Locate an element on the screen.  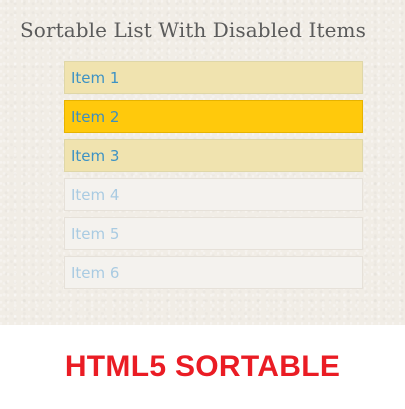
html5-sortable-banner: HTML5 SORTABLE is located at coordinates (202, 366).